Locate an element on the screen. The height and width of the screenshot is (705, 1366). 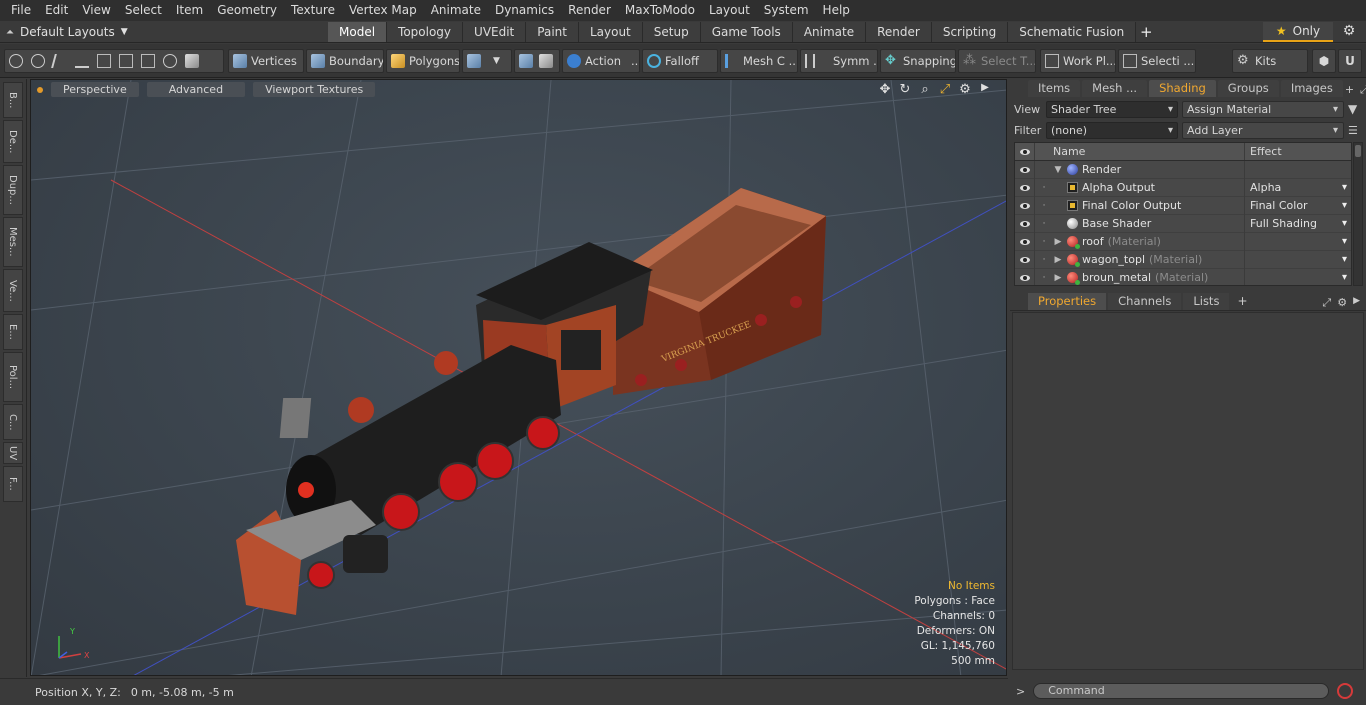
shader-tree-row: · Final Color Output Final Color is located at coordinates (1183, 205).